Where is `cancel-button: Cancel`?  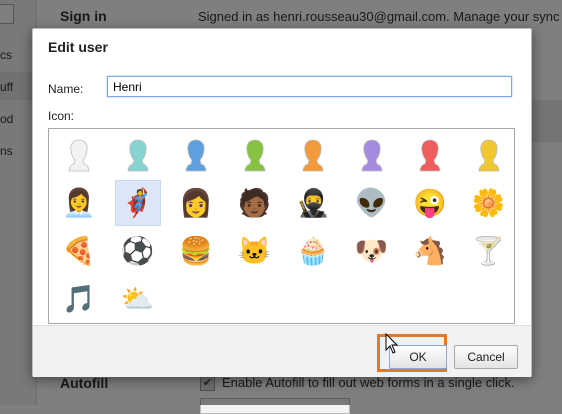
cancel-button: Cancel is located at coordinates (486, 357).